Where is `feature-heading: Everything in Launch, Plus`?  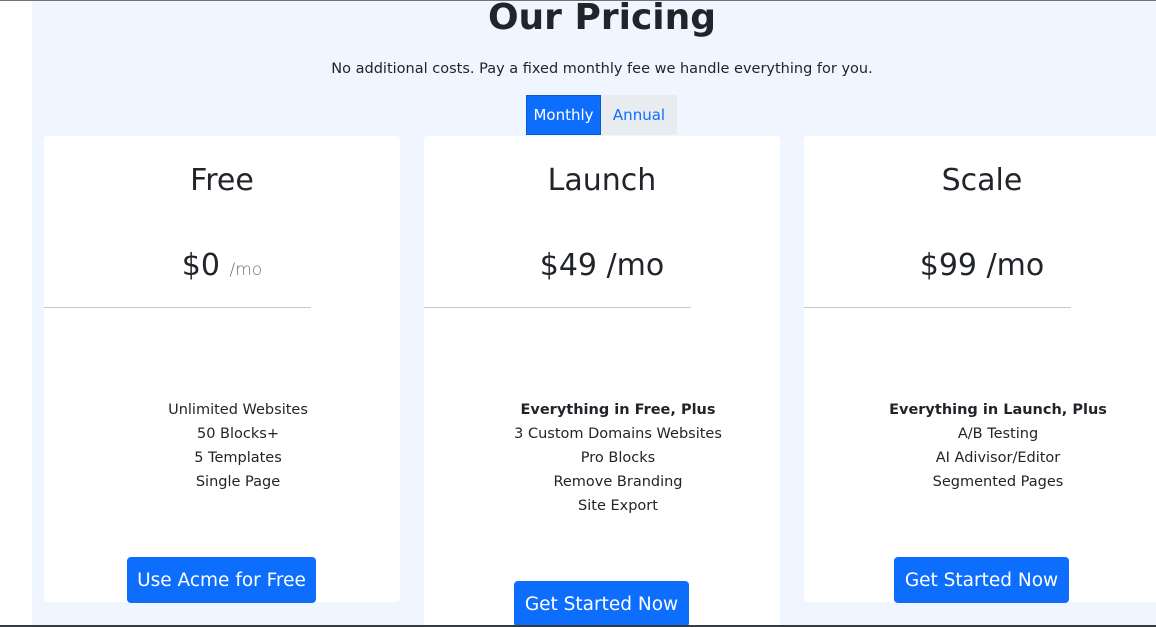 feature-heading: Everything in Launch, Plus is located at coordinates (998, 410).